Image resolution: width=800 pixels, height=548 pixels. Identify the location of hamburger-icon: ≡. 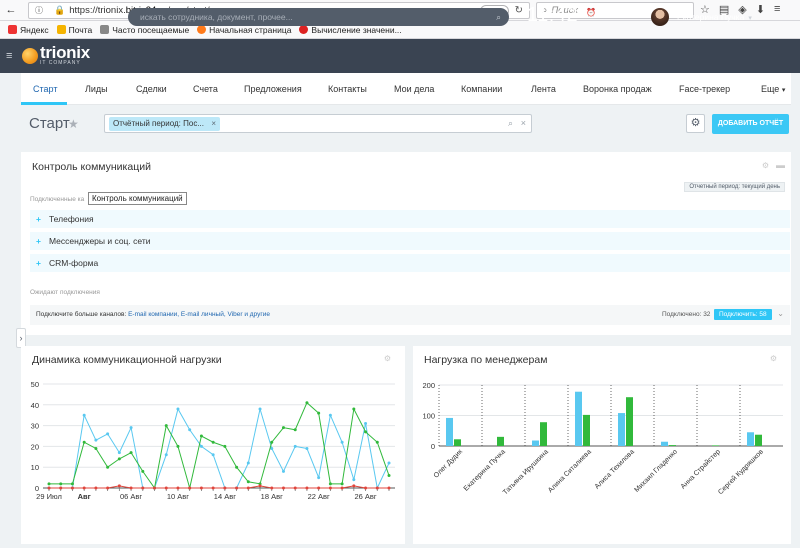
(11, 56).